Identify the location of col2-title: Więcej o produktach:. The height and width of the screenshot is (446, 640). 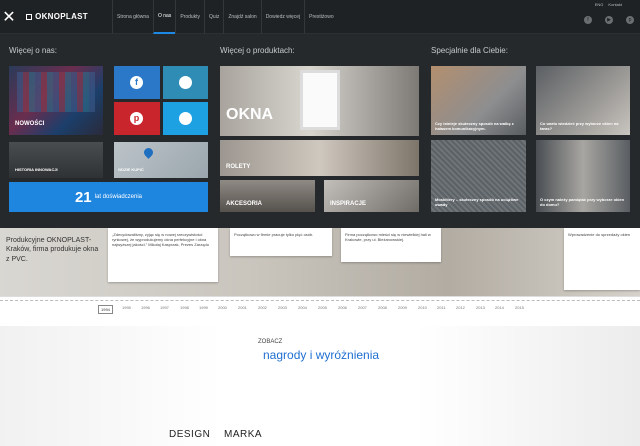
(257, 50).